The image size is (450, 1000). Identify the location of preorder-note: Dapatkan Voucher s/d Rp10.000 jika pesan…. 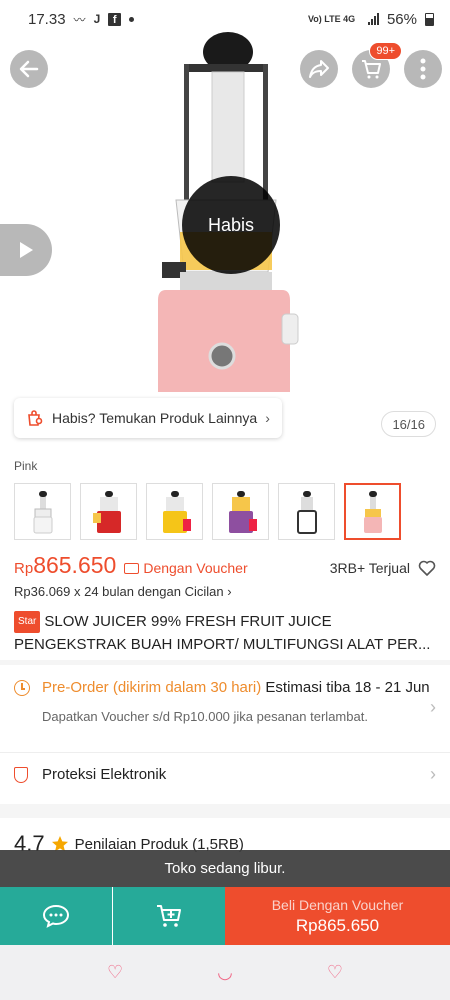
(205, 716).